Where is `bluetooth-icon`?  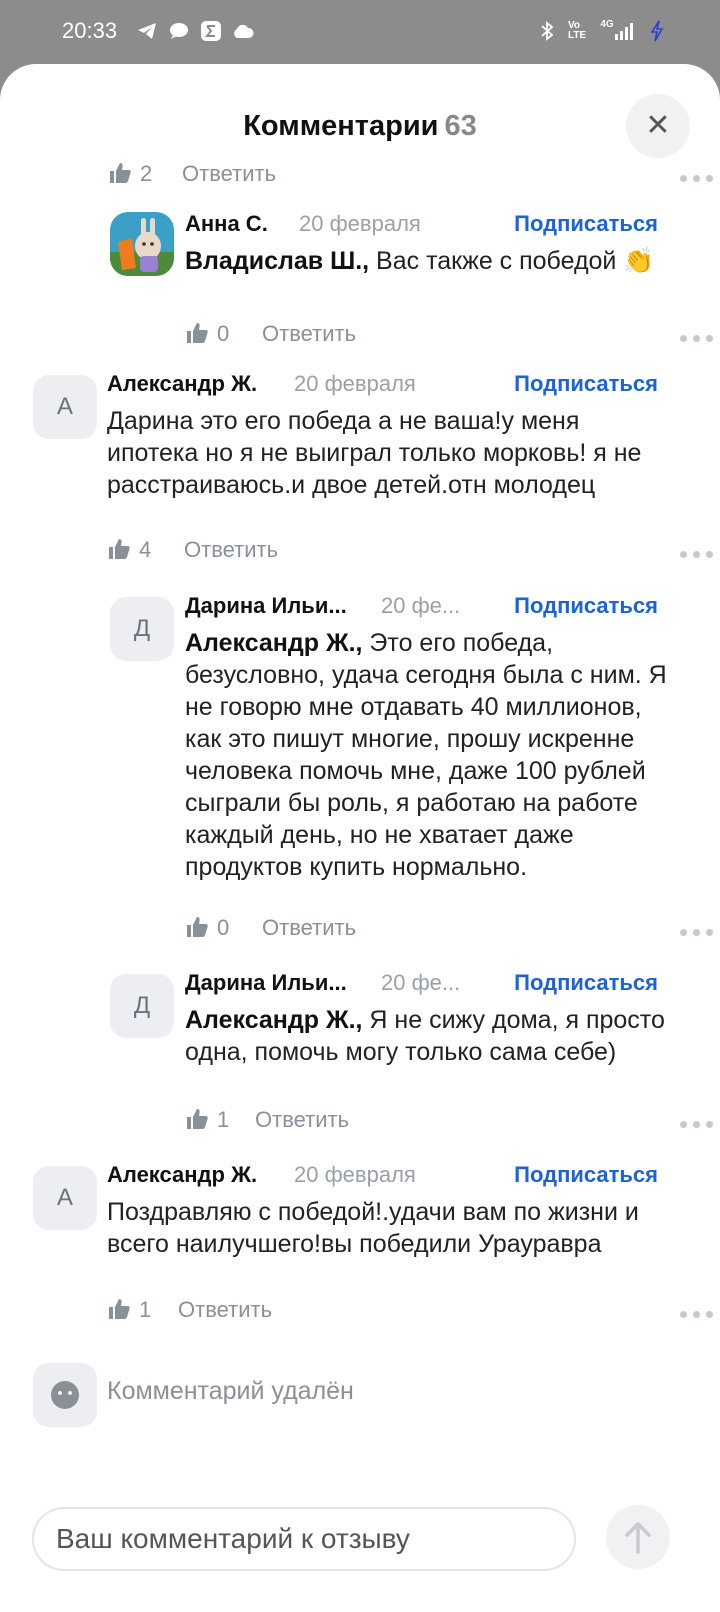 bluetooth-icon is located at coordinates (547, 31).